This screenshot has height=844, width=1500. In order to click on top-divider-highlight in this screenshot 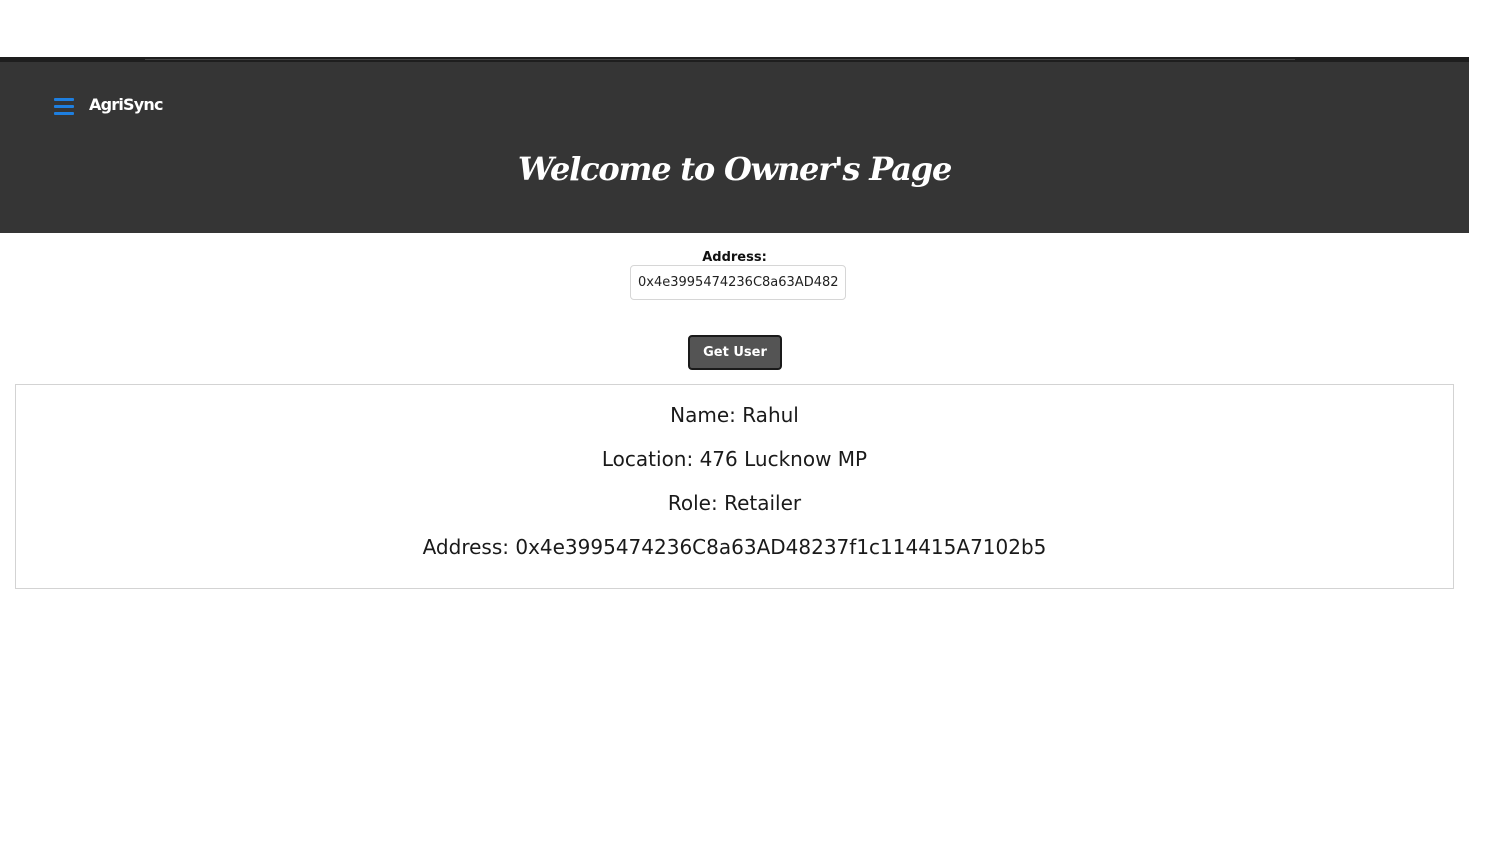, I will do `click(720, 59)`.